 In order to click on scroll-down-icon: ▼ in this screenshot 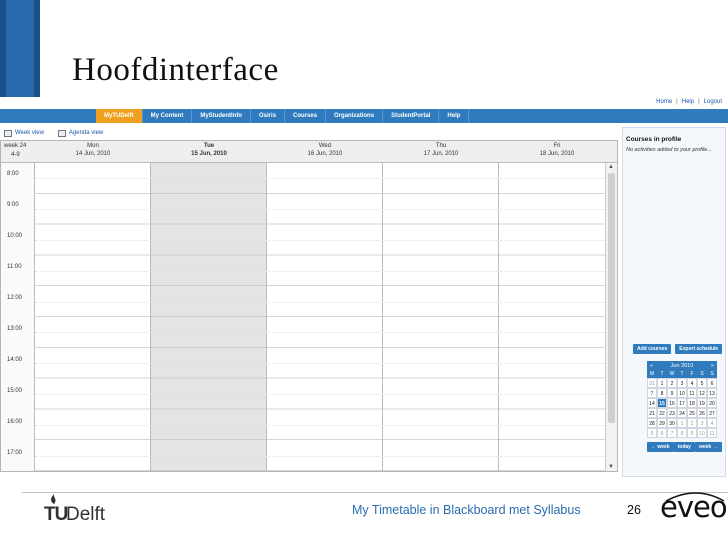, I will do `click(611, 467)`.